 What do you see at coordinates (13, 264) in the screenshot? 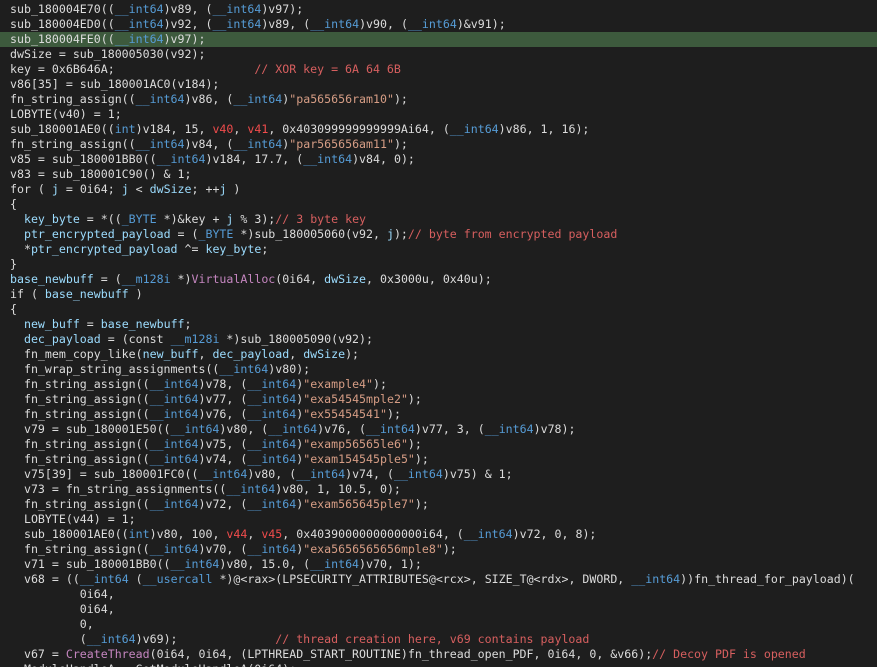
I see `code-token: }` at bounding box center [13, 264].